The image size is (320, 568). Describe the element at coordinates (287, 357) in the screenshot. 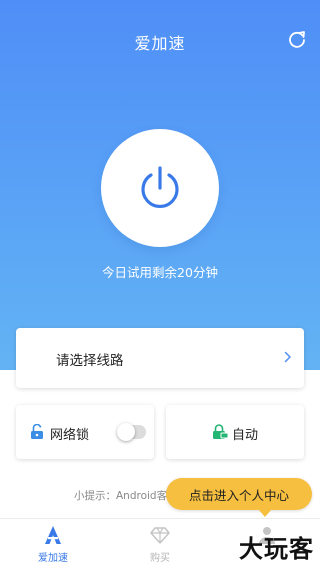

I see `chevron-right-icon` at that location.